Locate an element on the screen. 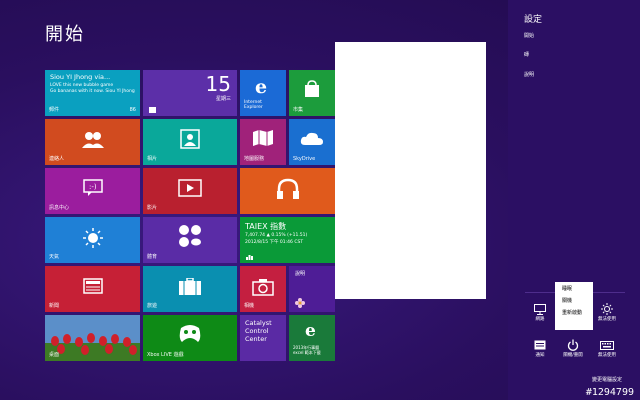 Image resolution: width=640 pixels, height=400 pixels. tile-news: 新聞 is located at coordinates (92, 289).